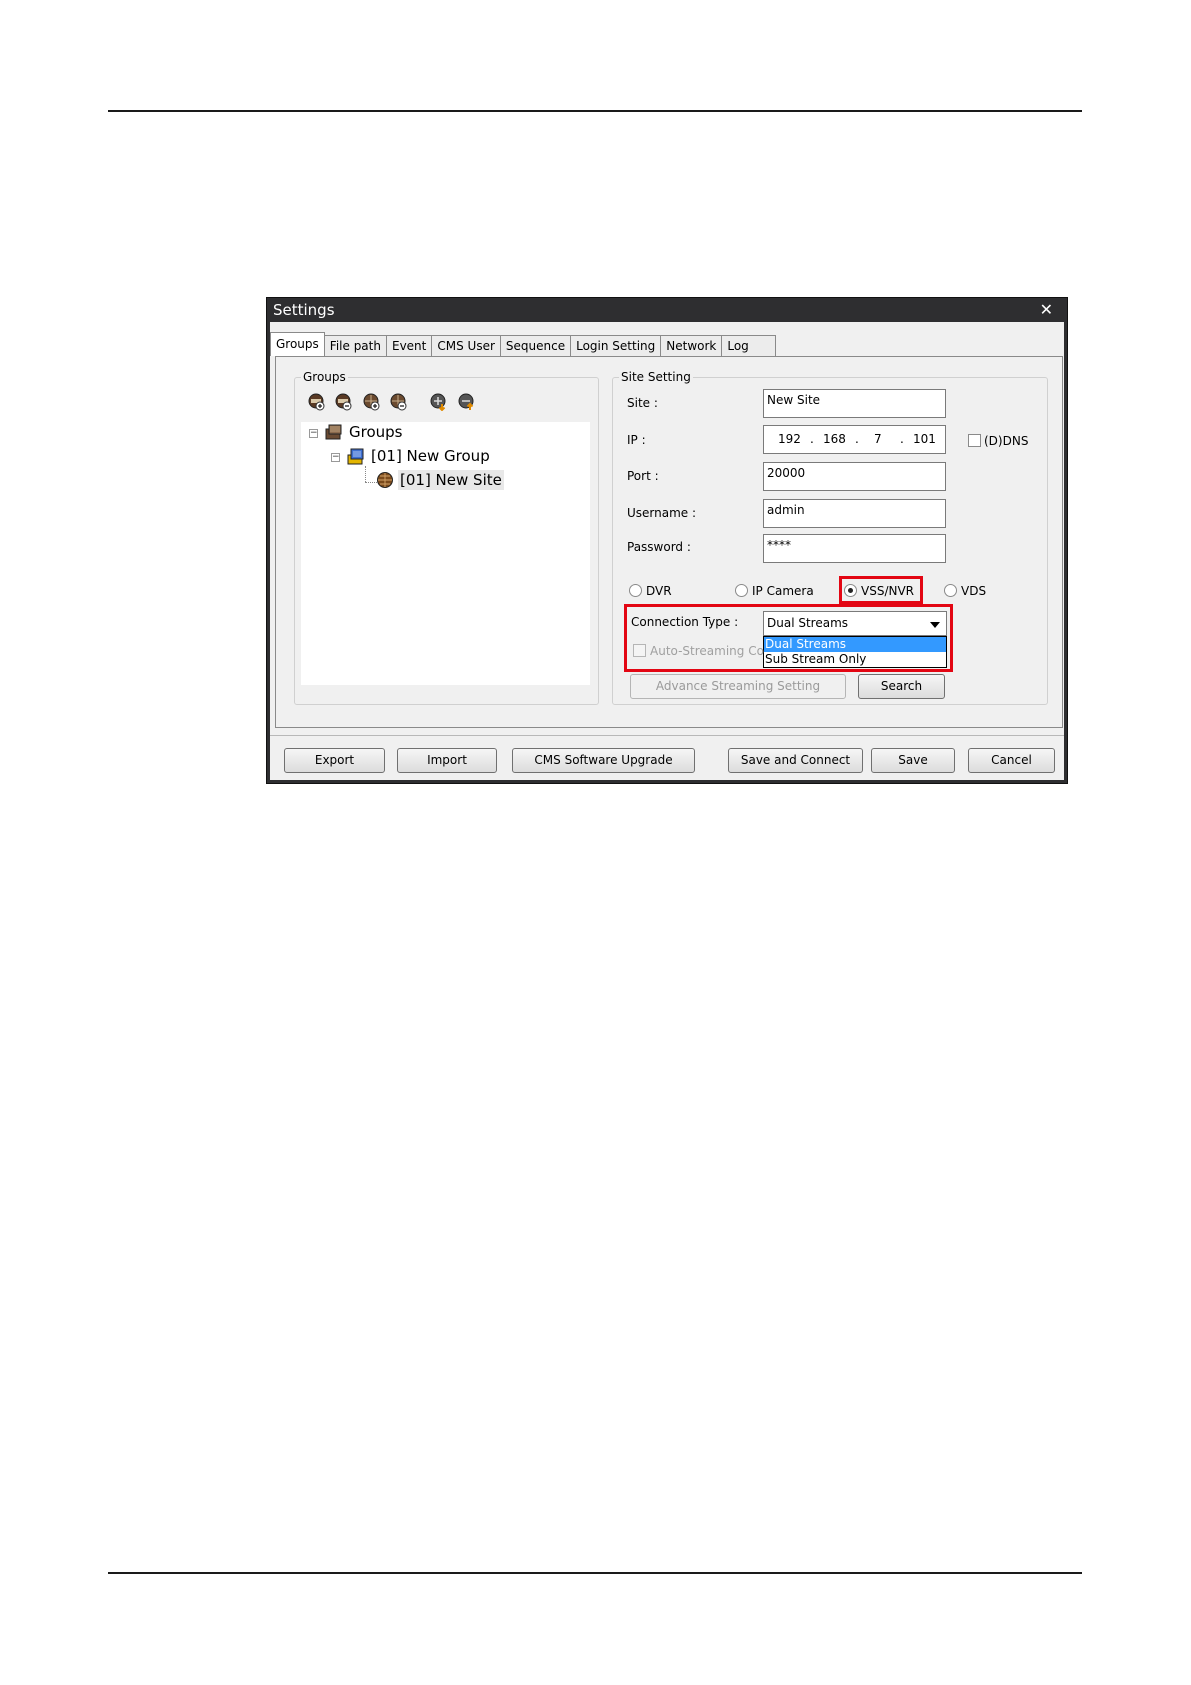 The width and height of the screenshot is (1191, 1685). Describe the element at coordinates (304, 310) in the screenshot. I see `window-title: Settings` at that location.